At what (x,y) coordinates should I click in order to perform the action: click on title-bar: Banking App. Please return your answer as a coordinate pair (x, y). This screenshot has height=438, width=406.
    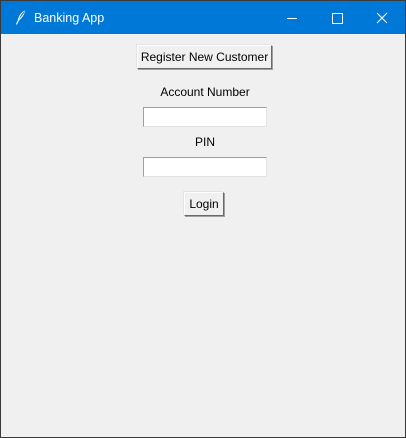
    Looking at the image, I should click on (203, 17).